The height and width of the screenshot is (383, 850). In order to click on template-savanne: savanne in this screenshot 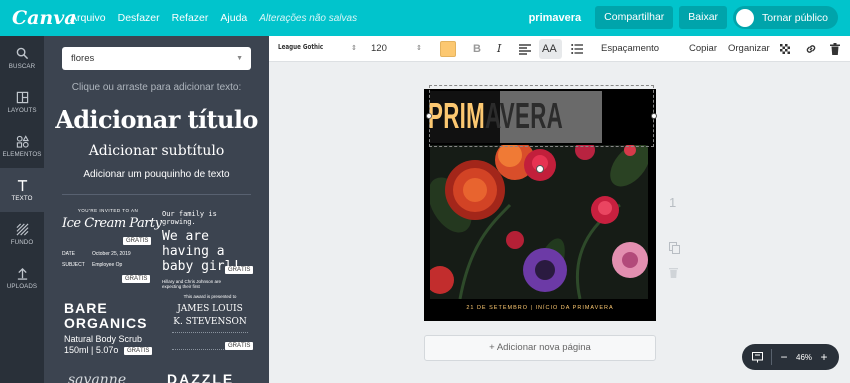, I will do `click(97, 377)`.